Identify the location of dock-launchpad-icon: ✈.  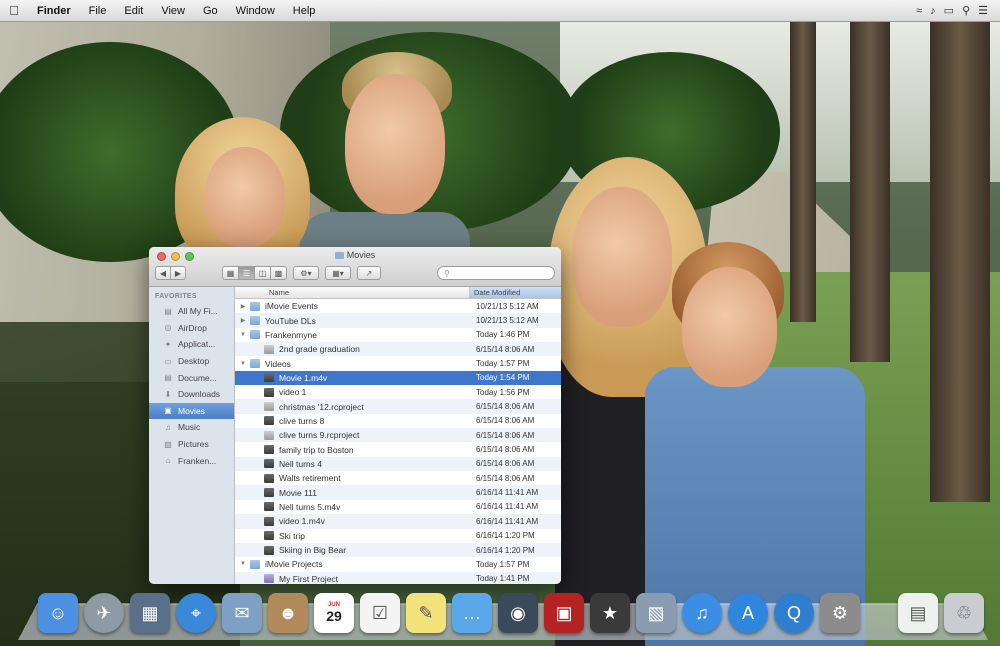
(104, 613).